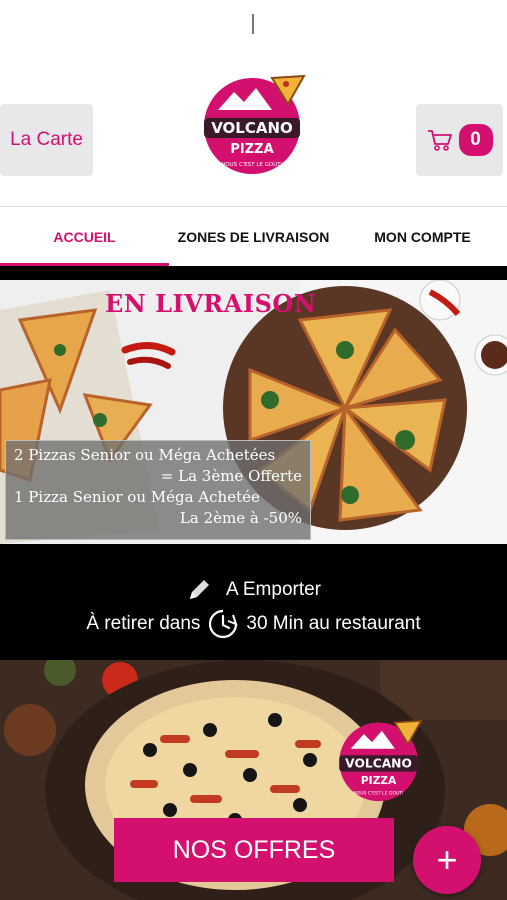 This screenshot has width=507, height=900. I want to click on main-tabs: ACCUEIL ZONES DE LIVRAISON MON COMPTE, so click(253, 236).